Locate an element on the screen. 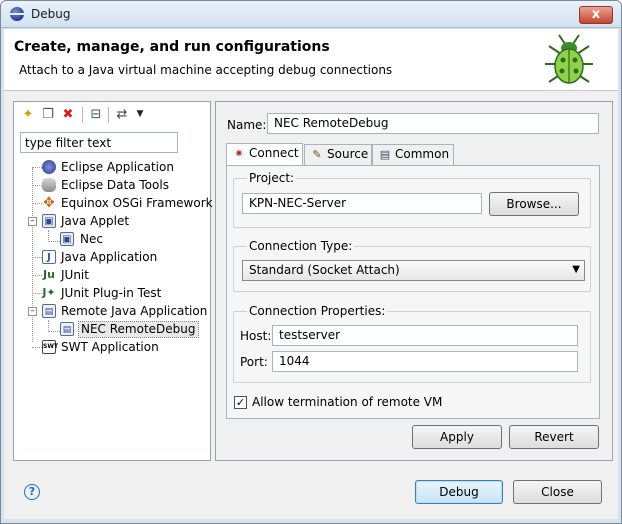 This screenshot has height=524, width=622. filter-configurations-icon: ⇄ is located at coordinates (122, 115).